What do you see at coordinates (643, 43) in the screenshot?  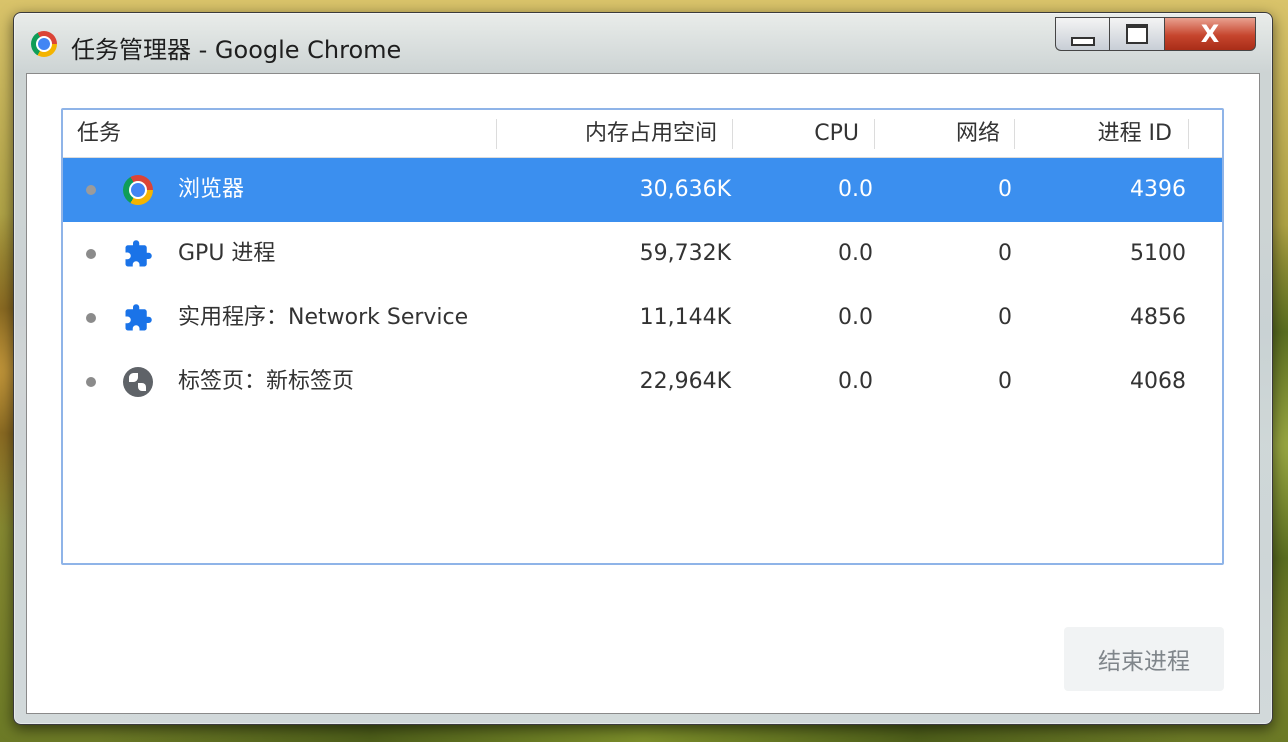 I see `title-bar: 任务管理器 - Google Chrome X` at bounding box center [643, 43].